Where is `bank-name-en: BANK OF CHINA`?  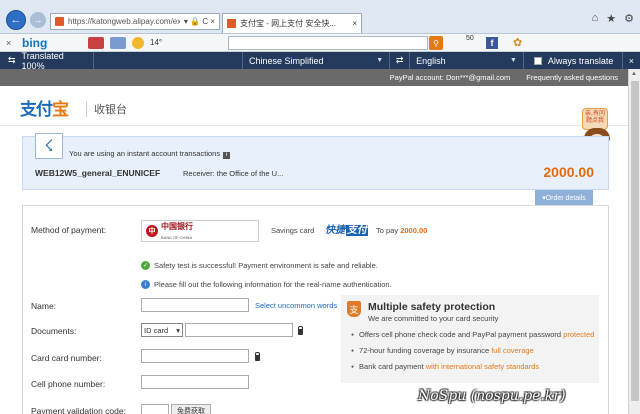
bank-name-en: BANK OF CHINA is located at coordinates (177, 237).